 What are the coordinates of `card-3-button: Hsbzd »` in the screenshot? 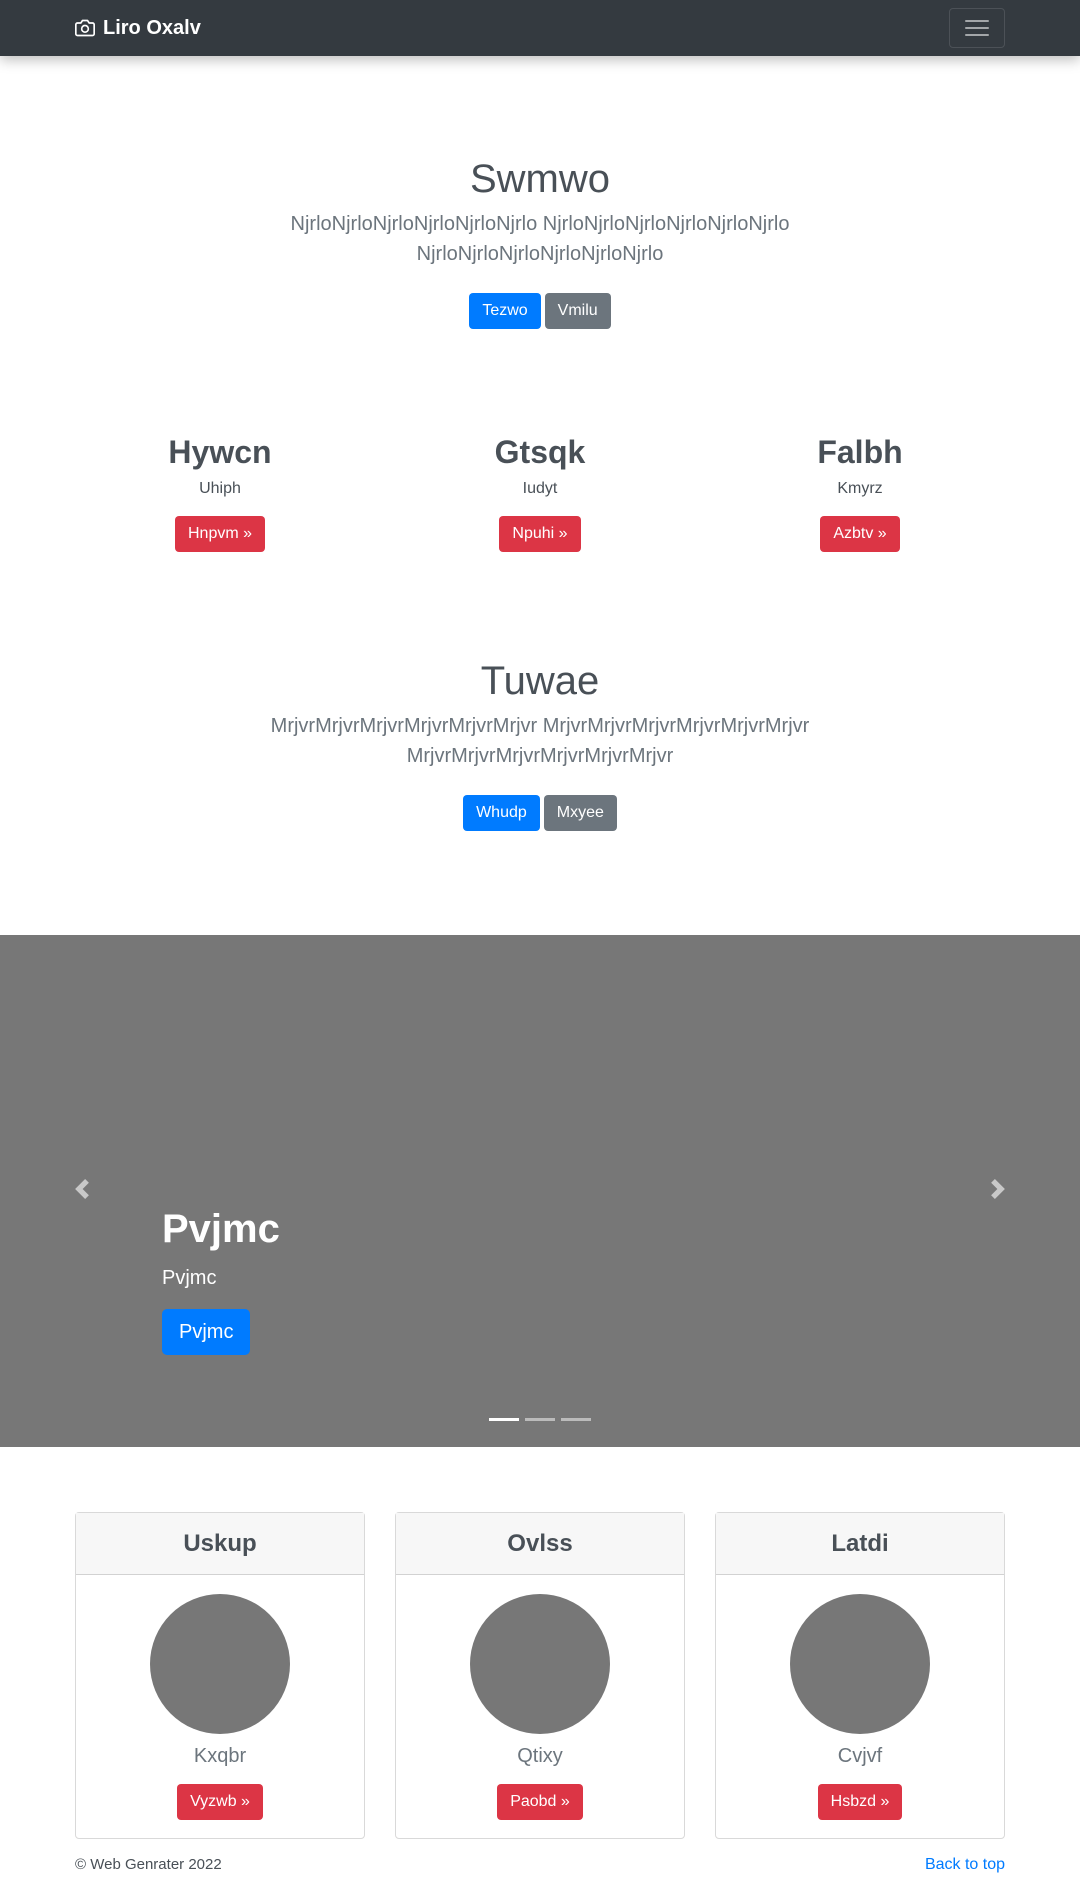 It's located at (860, 1802).